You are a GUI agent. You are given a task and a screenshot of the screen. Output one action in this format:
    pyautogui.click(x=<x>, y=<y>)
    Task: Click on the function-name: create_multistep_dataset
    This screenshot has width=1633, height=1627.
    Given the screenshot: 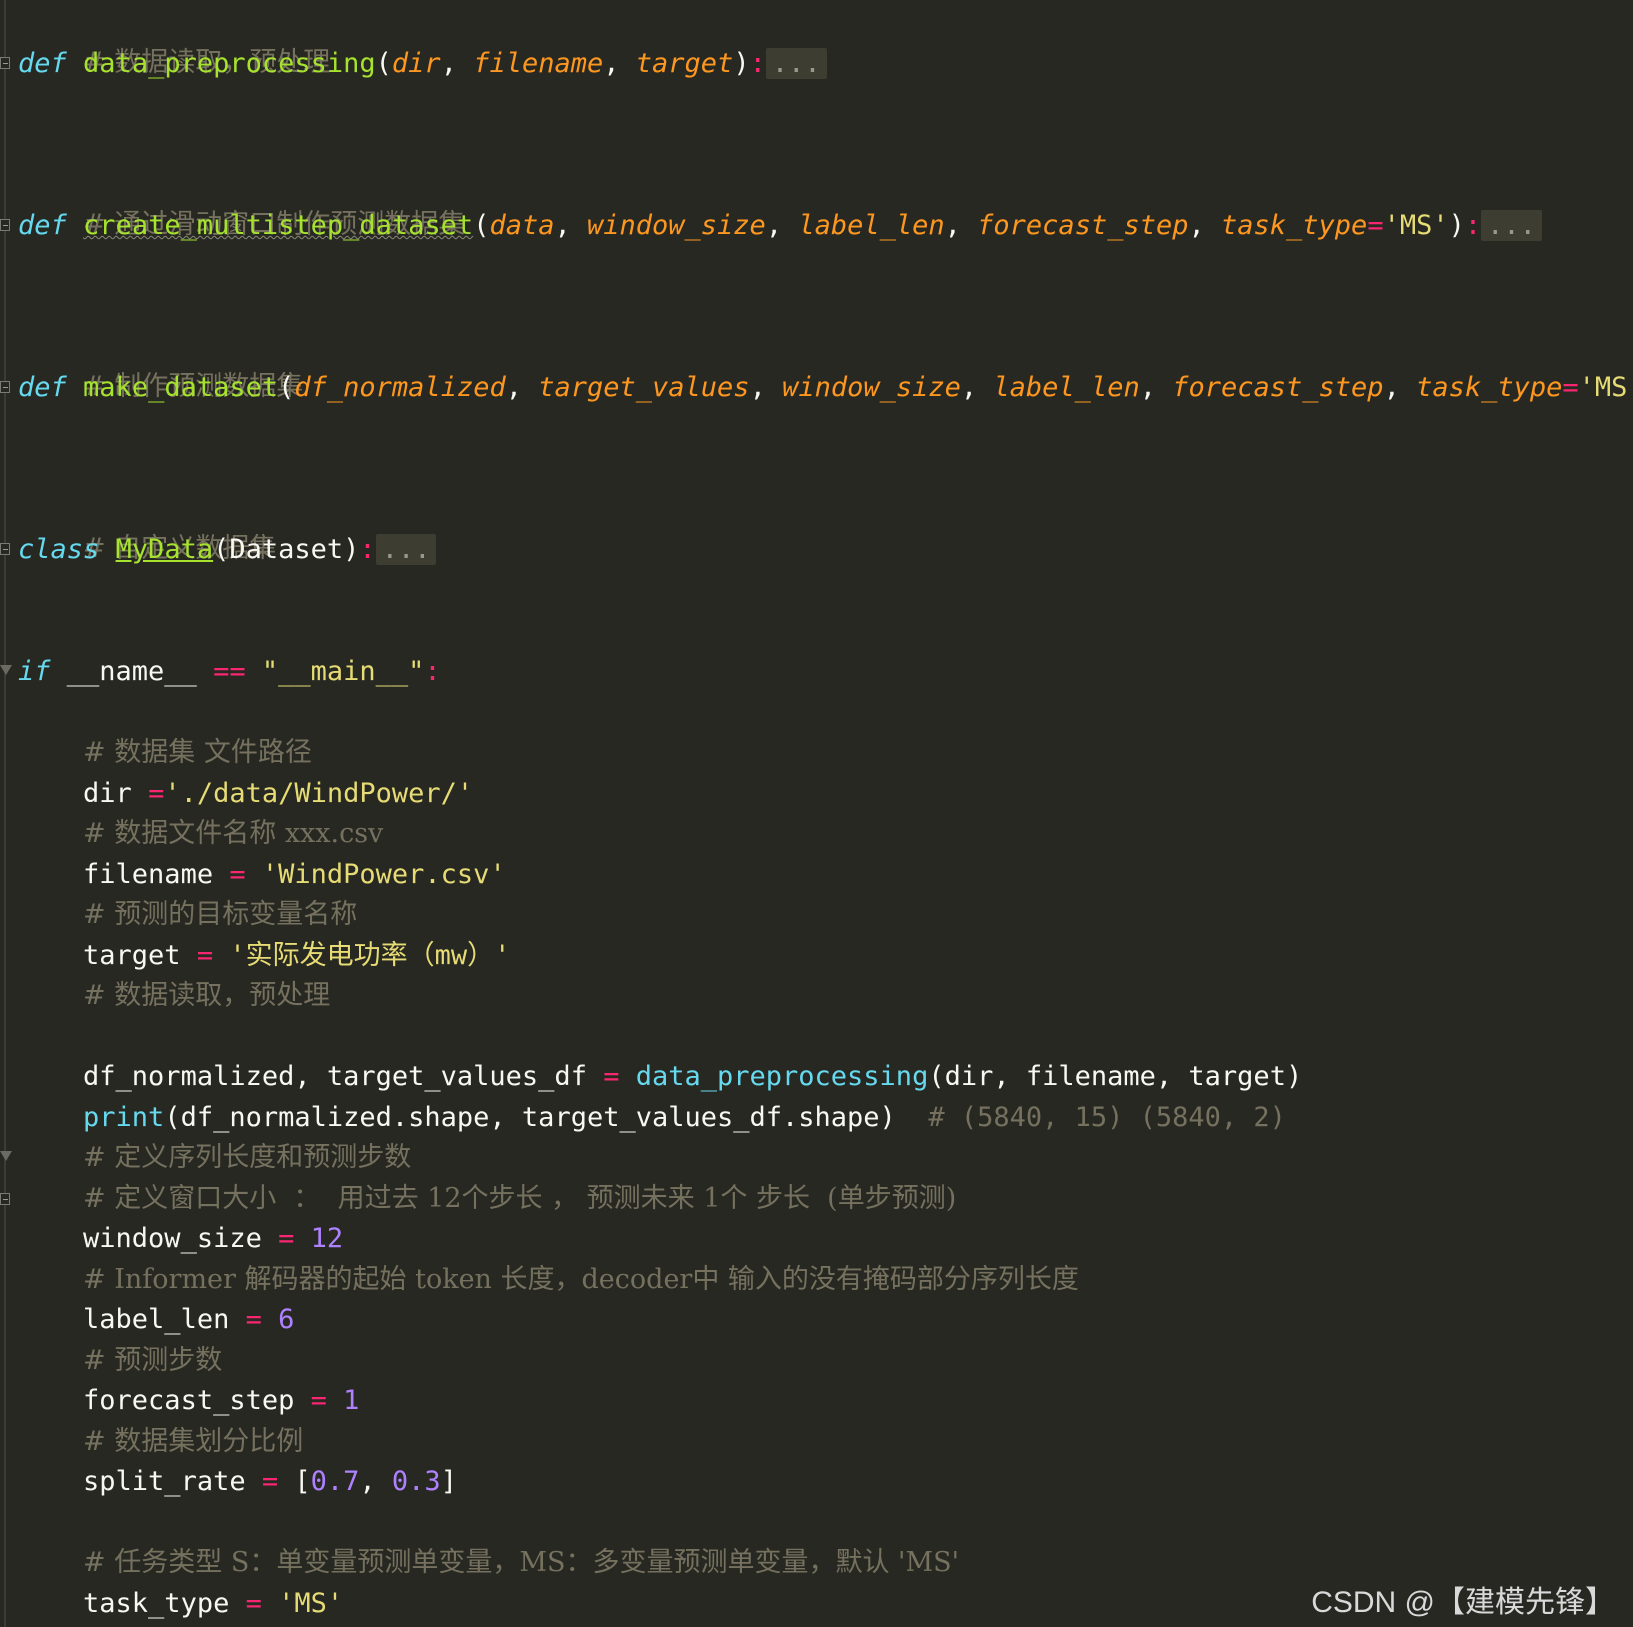 What is the action you would take?
    pyautogui.click(x=278, y=225)
    